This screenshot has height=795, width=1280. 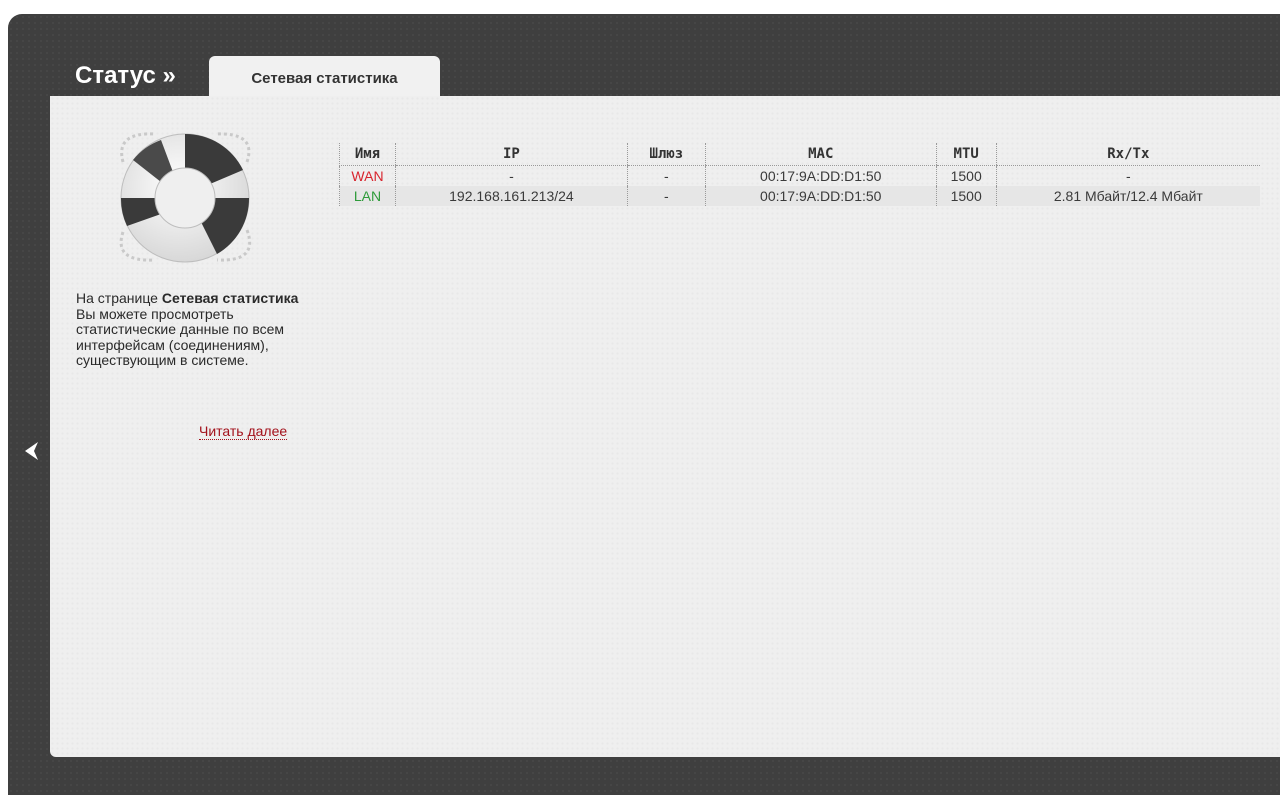 What do you see at coordinates (367, 196) in the screenshot?
I see `interface-name: LAN` at bounding box center [367, 196].